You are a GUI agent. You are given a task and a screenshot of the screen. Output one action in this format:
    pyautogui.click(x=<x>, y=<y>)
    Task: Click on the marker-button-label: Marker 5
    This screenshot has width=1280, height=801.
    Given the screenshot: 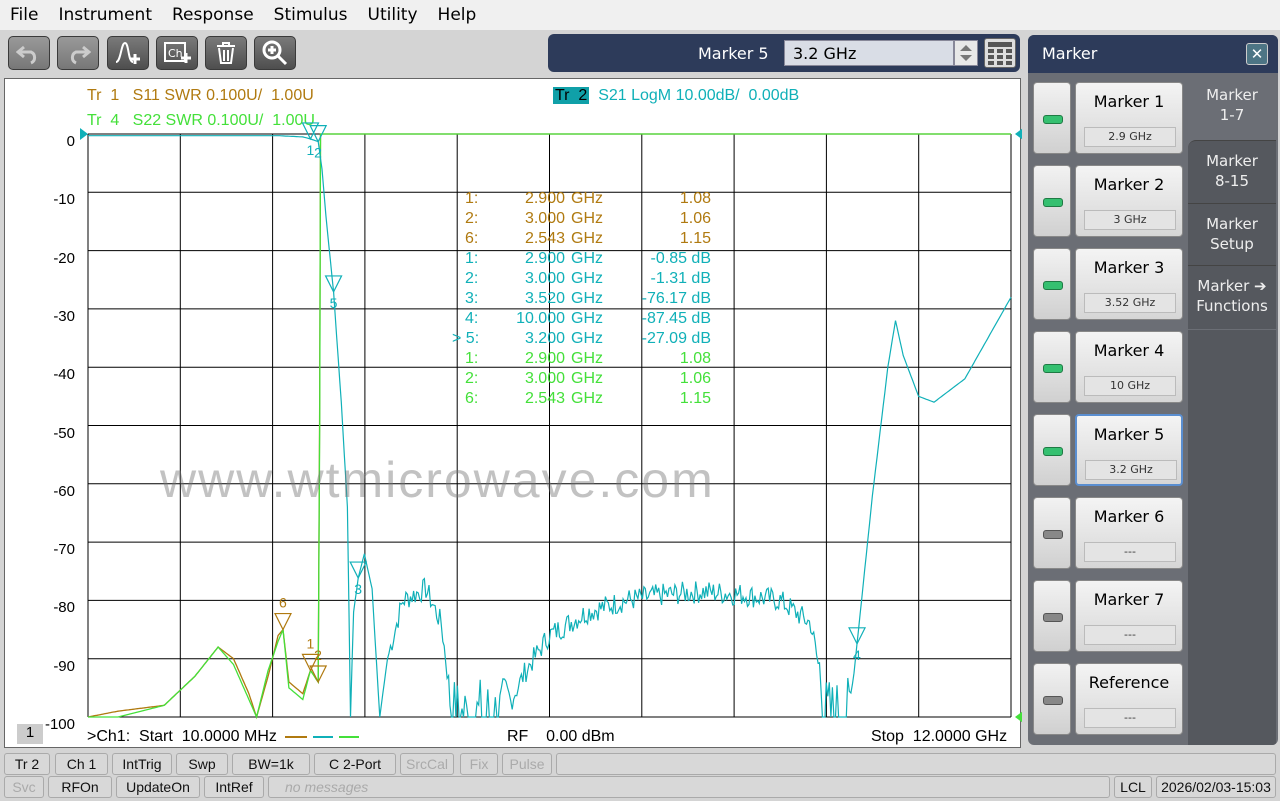 What is the action you would take?
    pyautogui.click(x=1129, y=434)
    